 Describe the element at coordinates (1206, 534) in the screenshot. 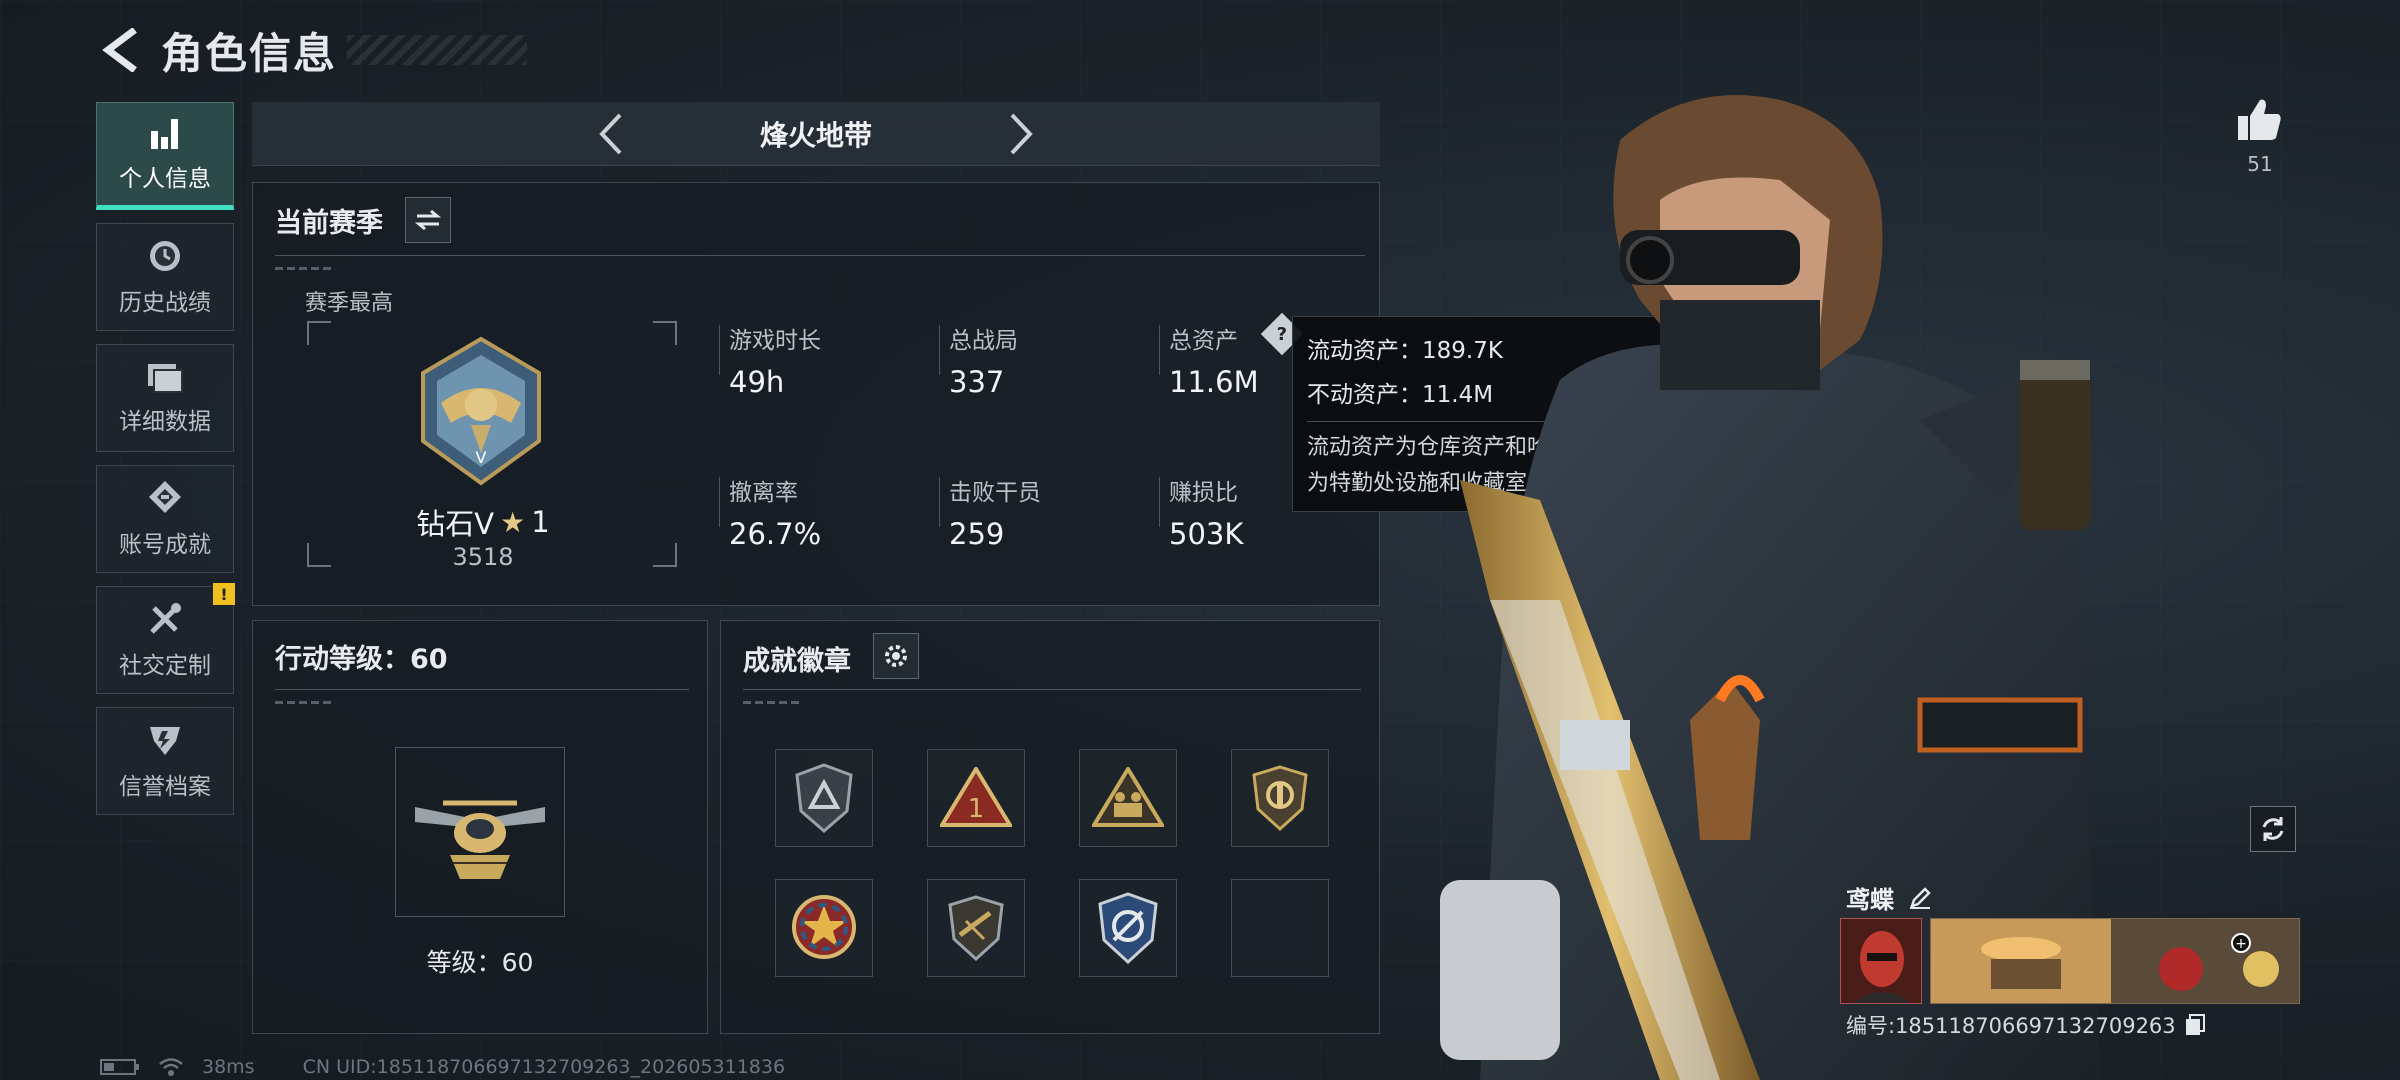

I see `stat-value: 503K` at that location.